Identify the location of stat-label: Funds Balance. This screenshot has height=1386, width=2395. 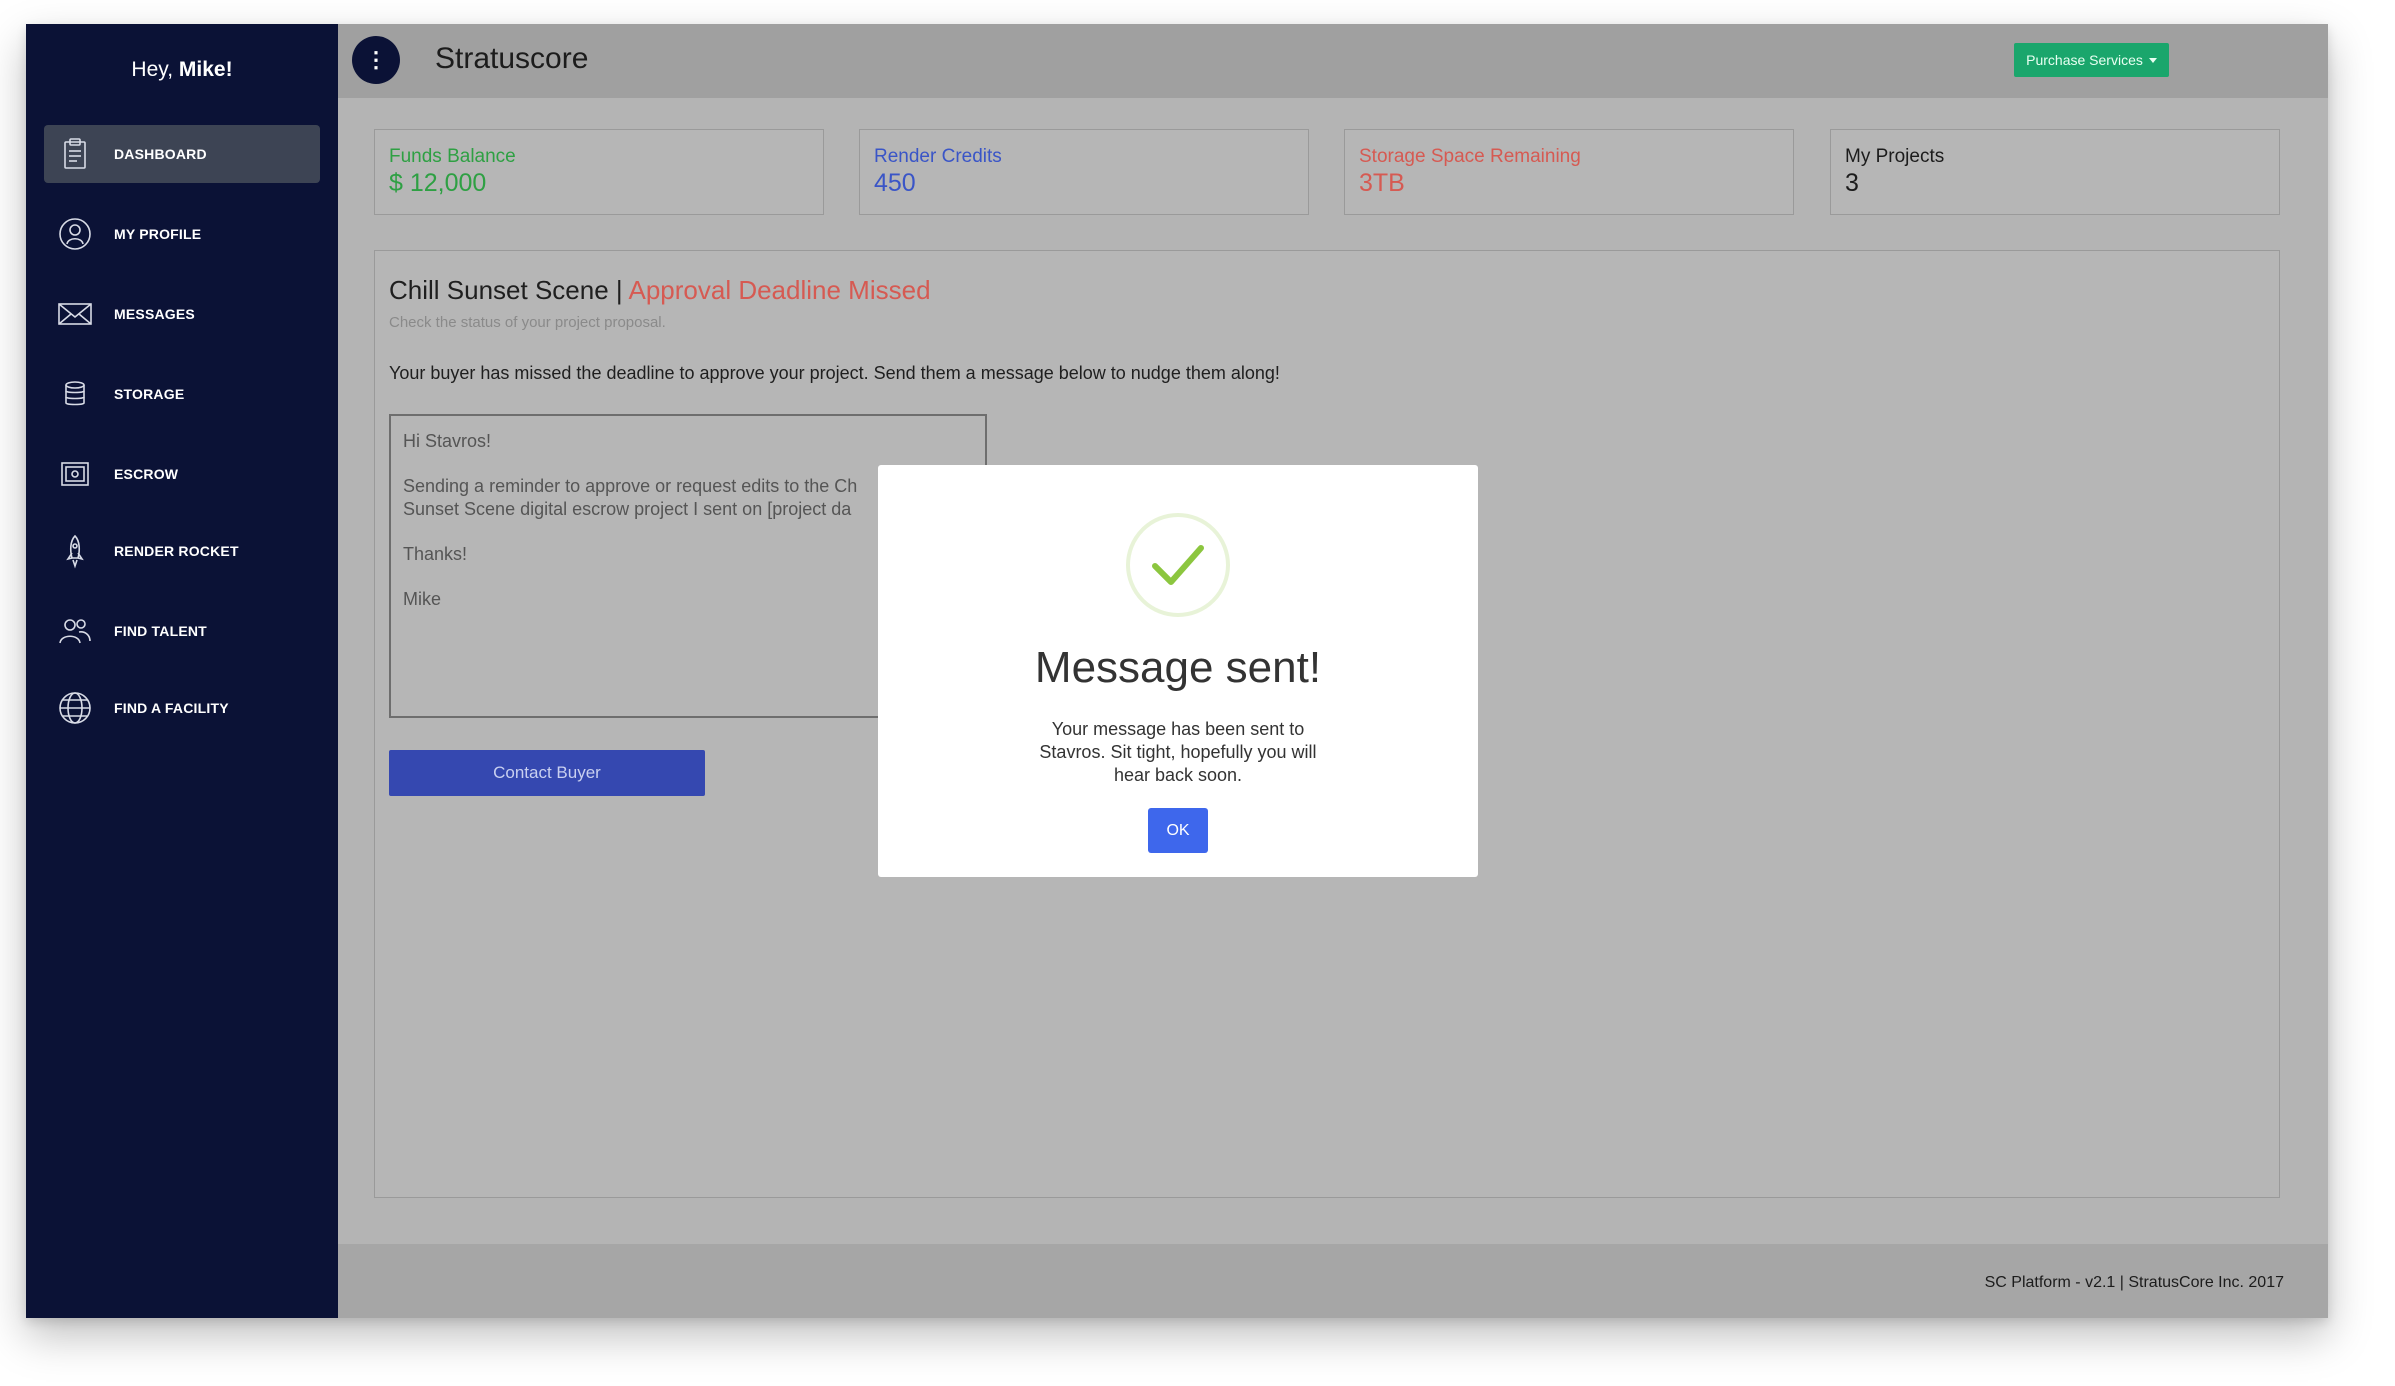
(452, 156).